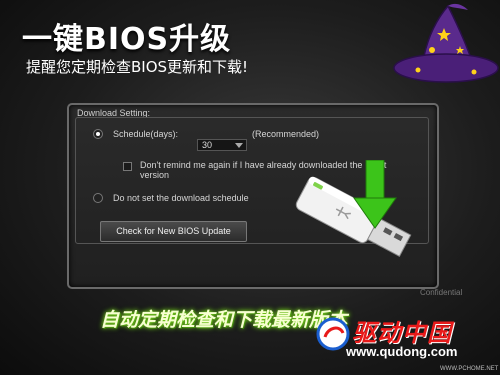 The height and width of the screenshot is (375, 500). I want to click on usb-drive-icon, so click(353, 216).